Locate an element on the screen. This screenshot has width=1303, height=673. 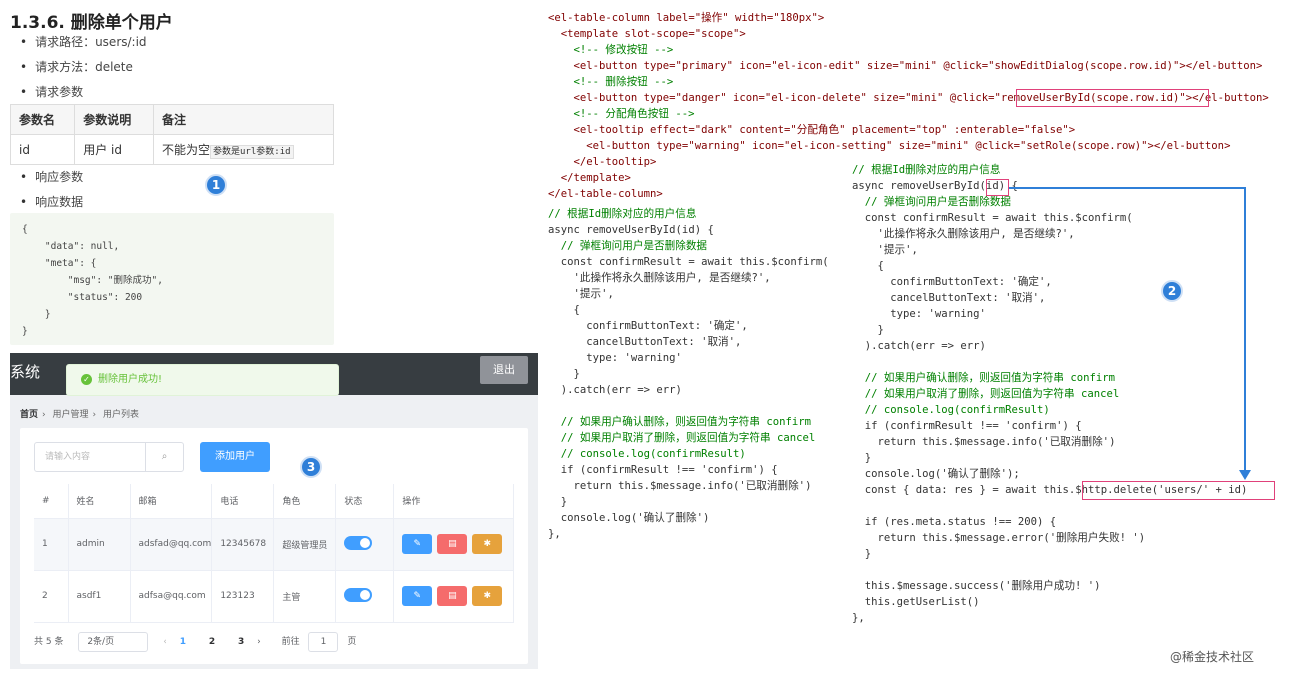
code-line: // 弹框询问用户是否删除数据 is located at coordinates (932, 202).